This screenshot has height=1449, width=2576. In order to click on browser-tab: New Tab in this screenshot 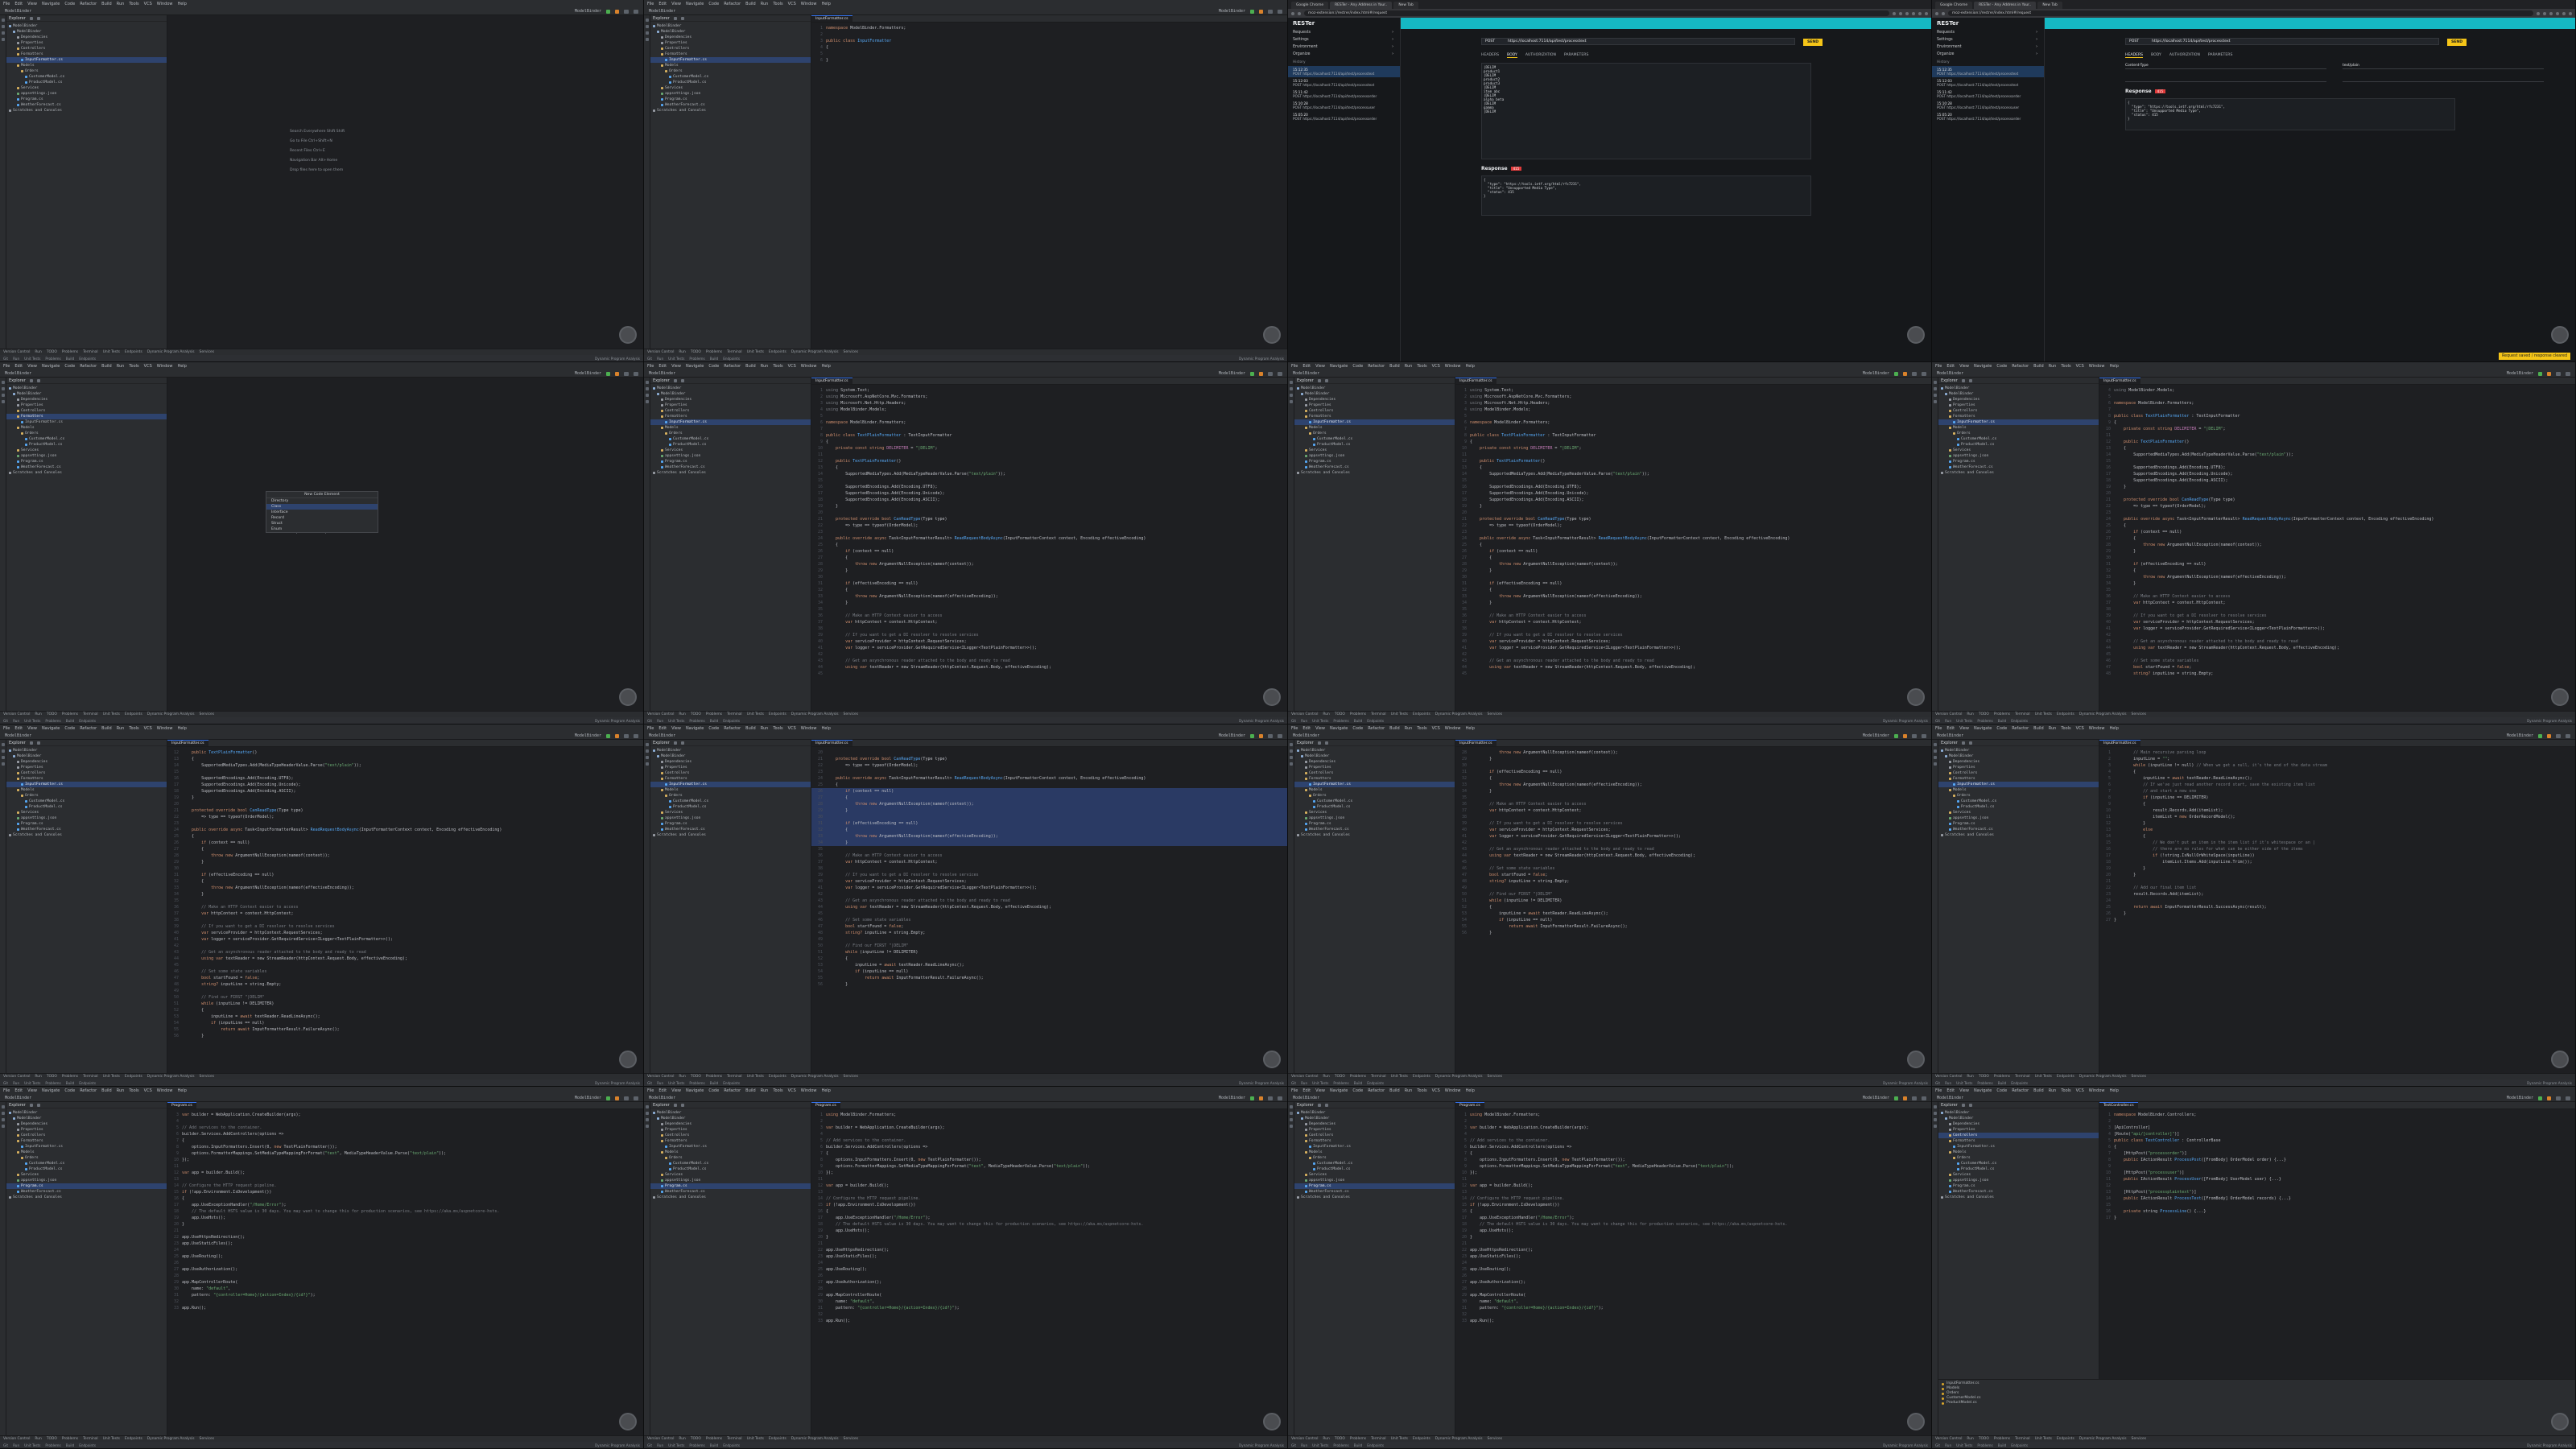, I will do `click(2049, 5)`.